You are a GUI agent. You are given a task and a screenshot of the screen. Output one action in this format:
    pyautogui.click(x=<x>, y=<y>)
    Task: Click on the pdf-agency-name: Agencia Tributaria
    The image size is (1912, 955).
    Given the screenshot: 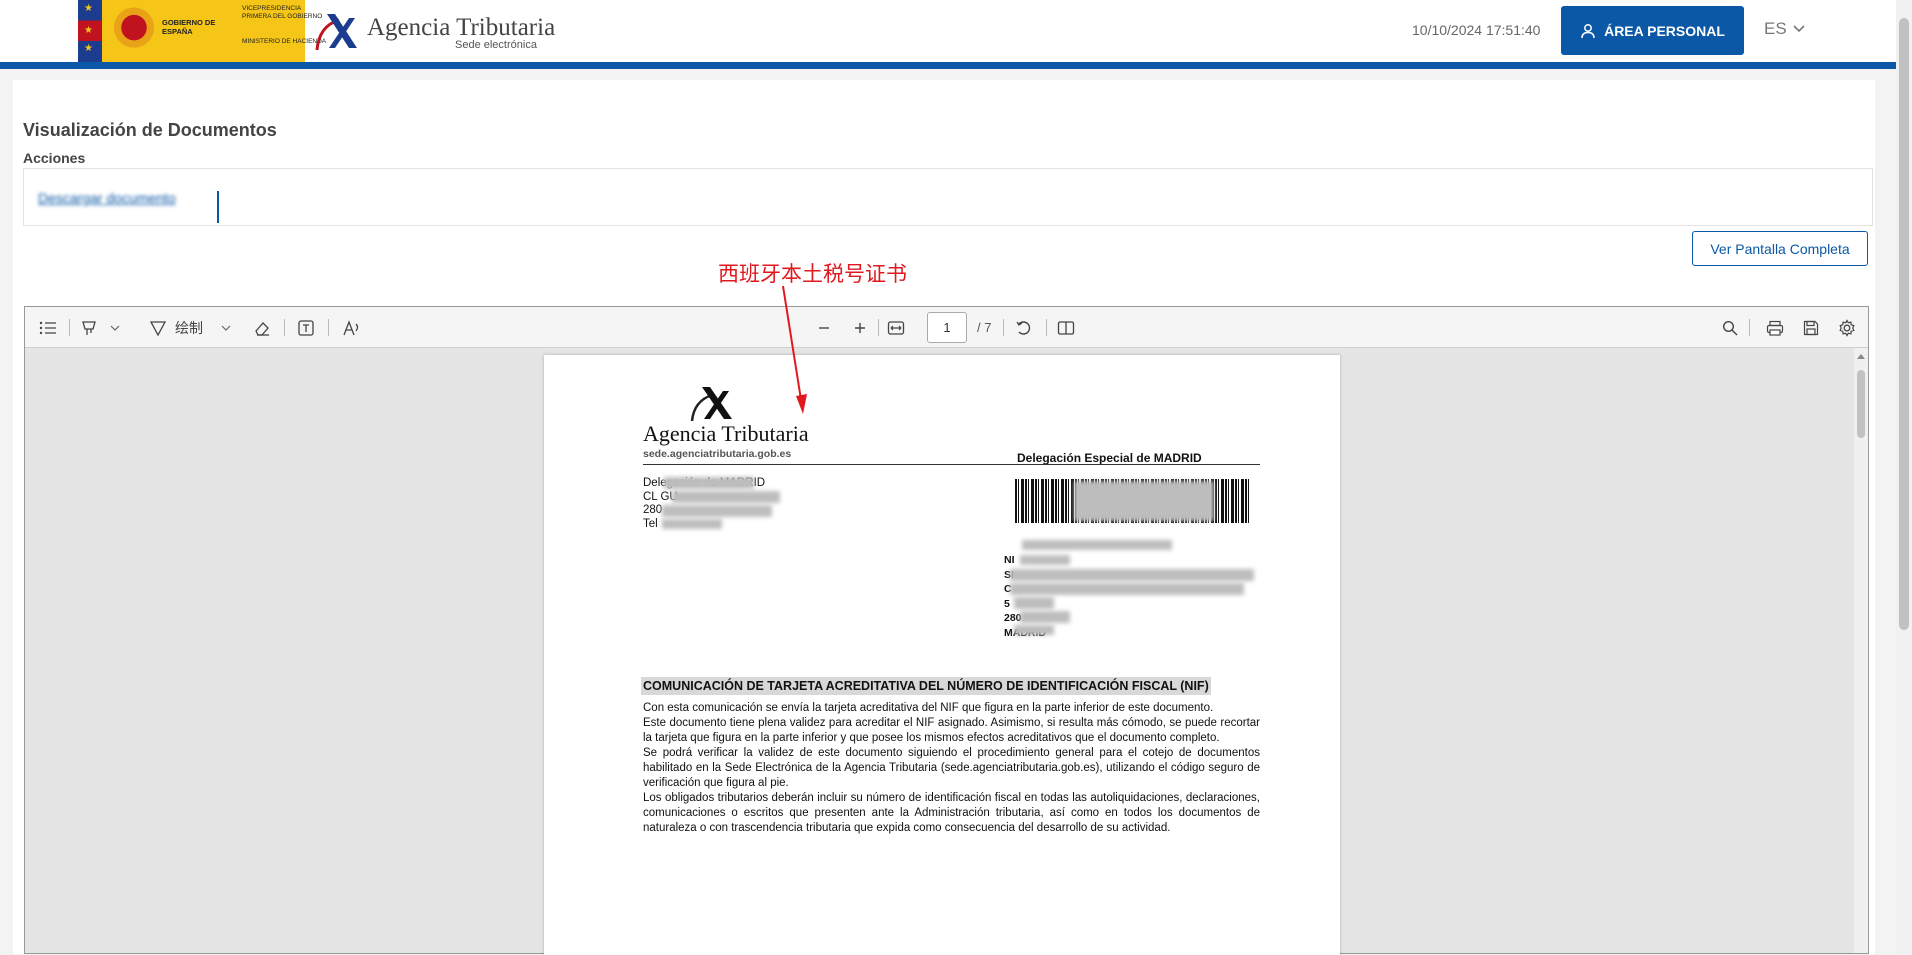 What is the action you would take?
    pyautogui.click(x=726, y=433)
    